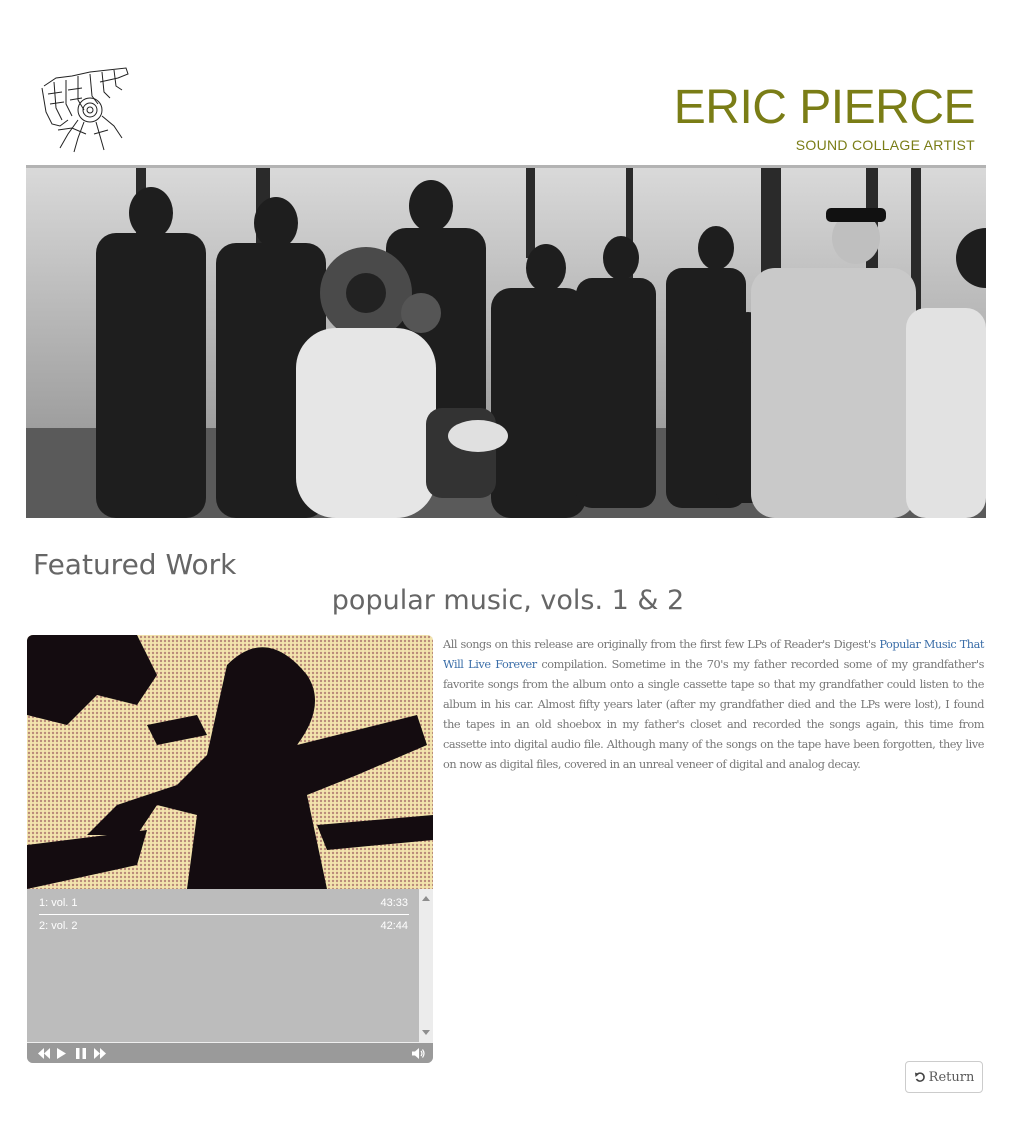 The image size is (1011, 1121). Describe the element at coordinates (394, 926) in the screenshot. I see `track-duration: 42:44` at that location.